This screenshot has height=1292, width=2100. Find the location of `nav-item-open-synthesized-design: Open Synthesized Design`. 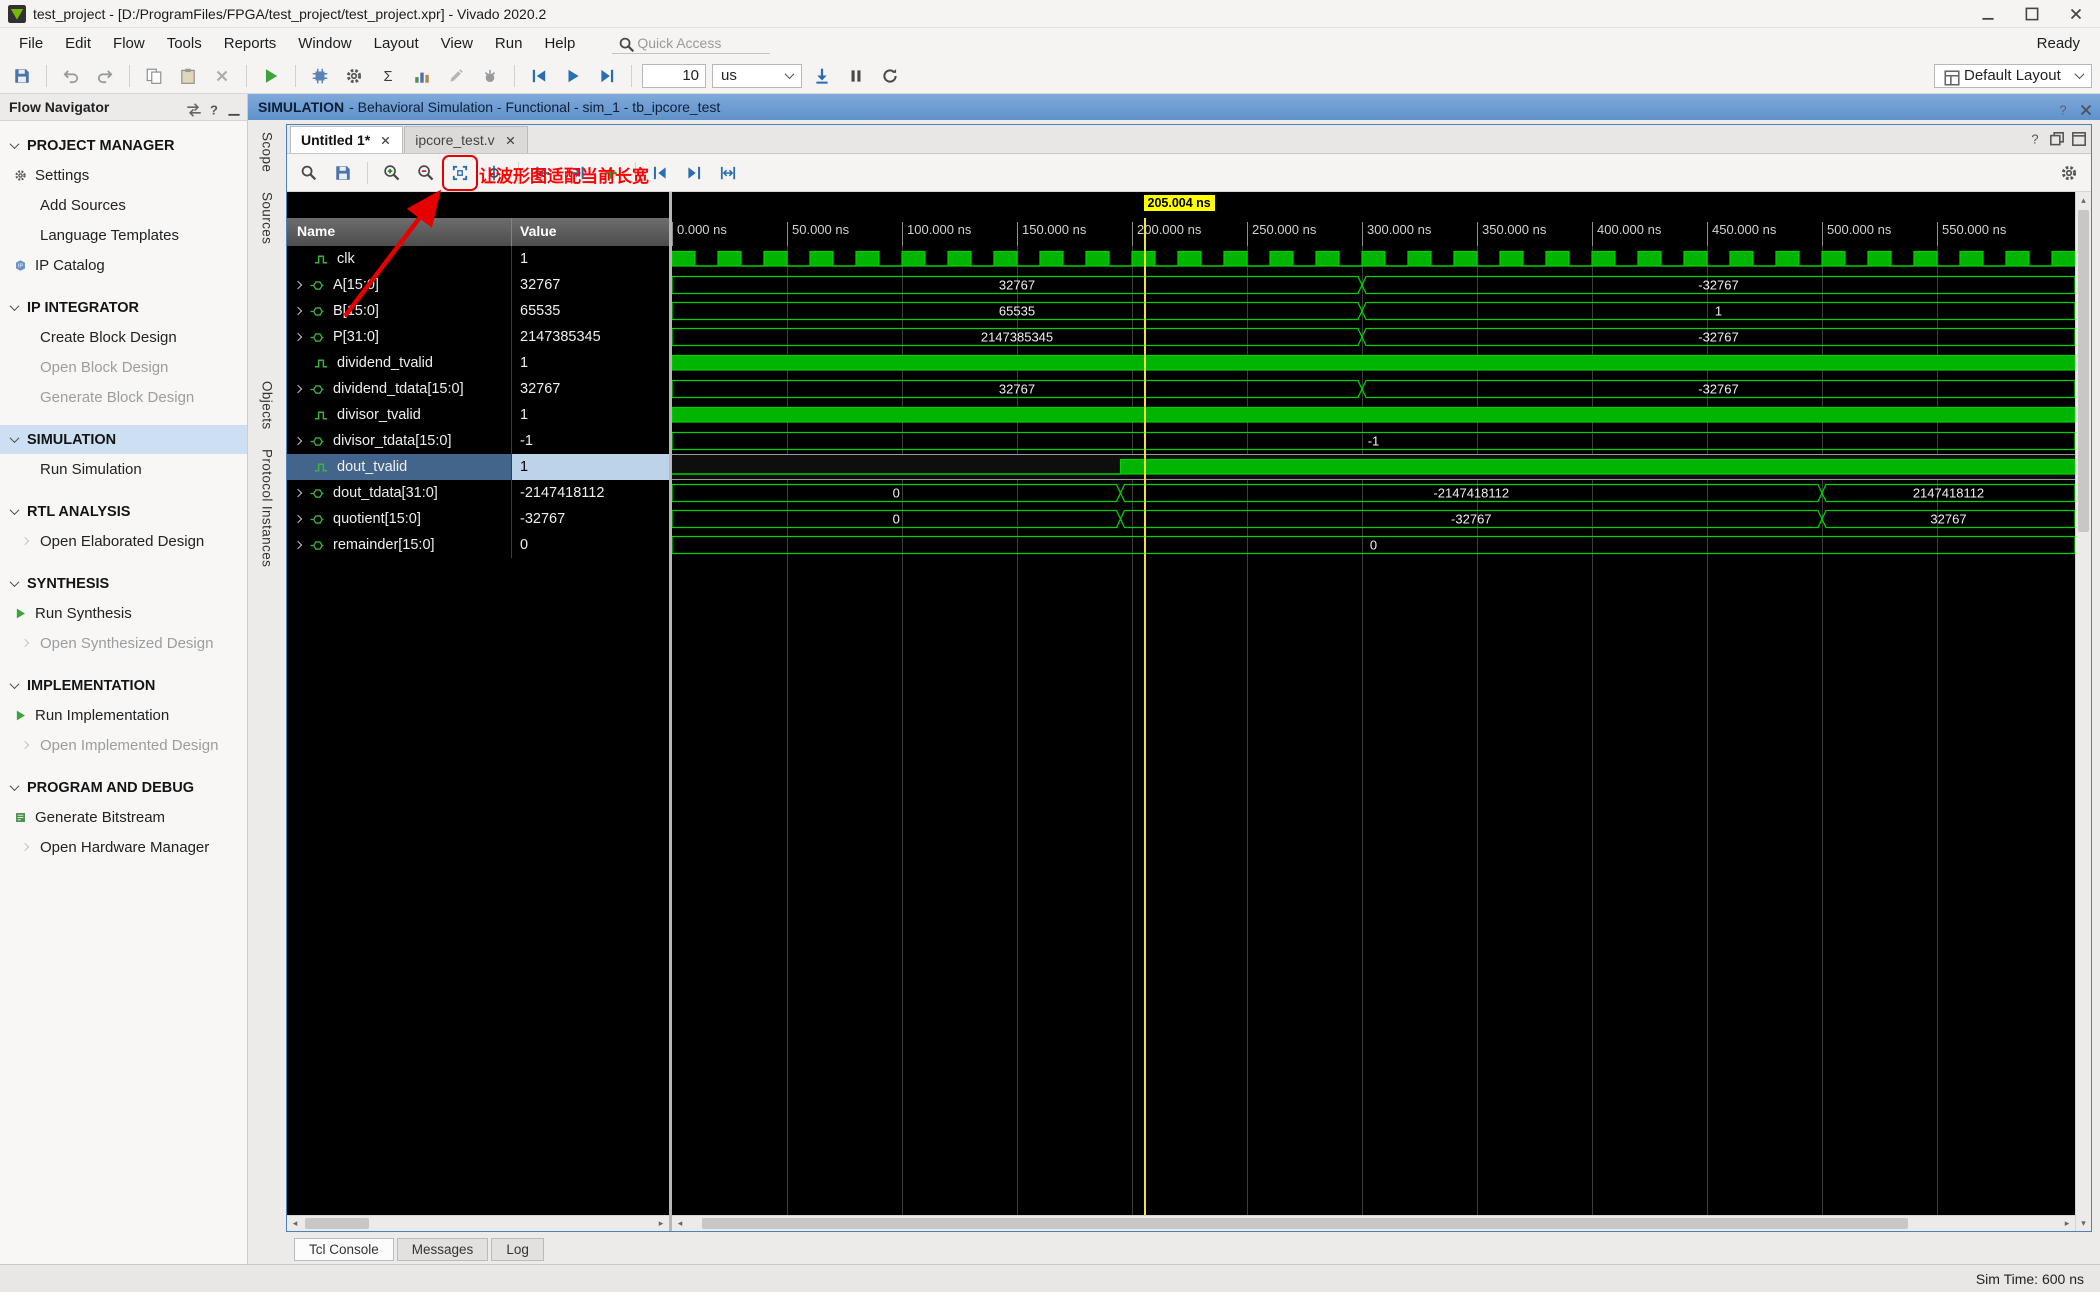

nav-item-open-synthesized-design: Open Synthesized Design is located at coordinates (123, 643).